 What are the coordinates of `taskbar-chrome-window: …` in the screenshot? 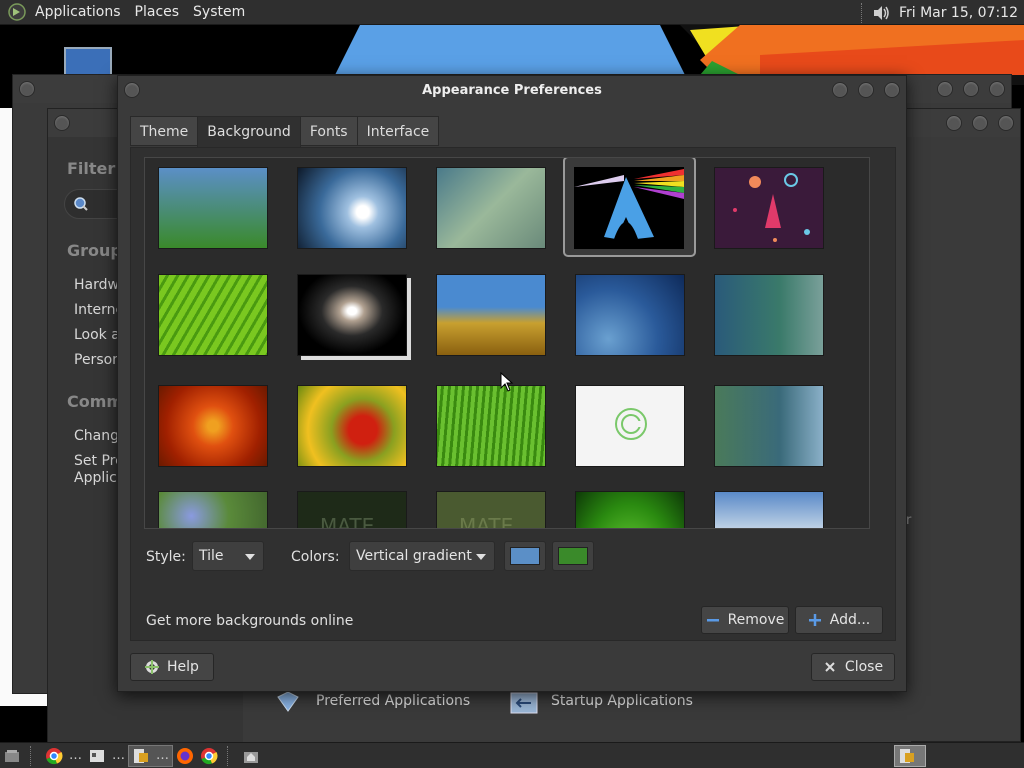 It's located at (63, 756).